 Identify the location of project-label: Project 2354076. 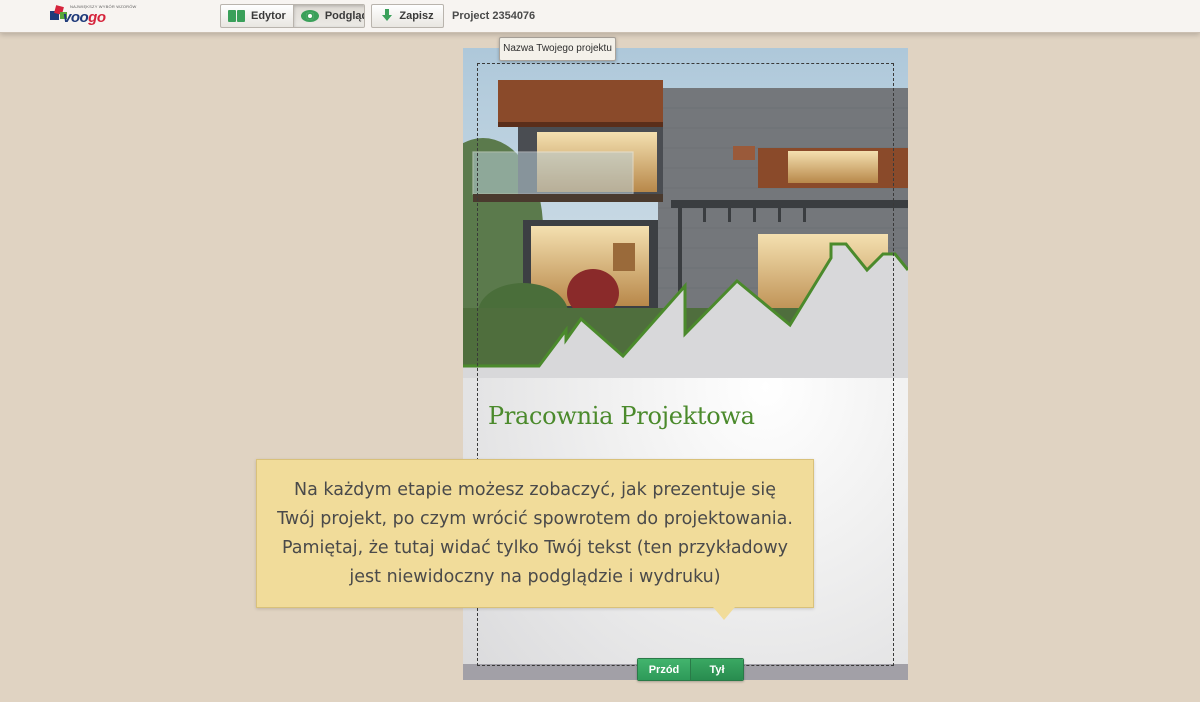
(494, 16).